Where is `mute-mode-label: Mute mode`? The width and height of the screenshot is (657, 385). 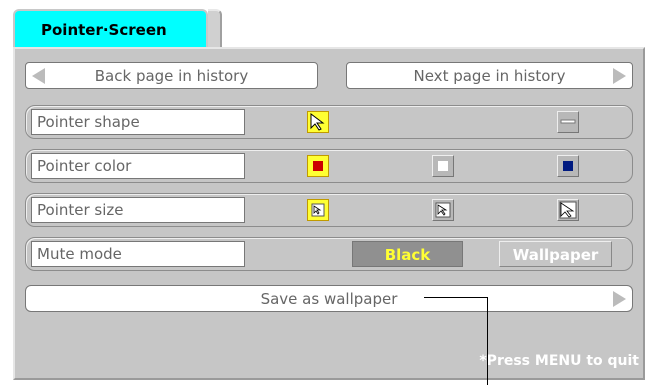 mute-mode-label: Mute mode is located at coordinates (138, 254).